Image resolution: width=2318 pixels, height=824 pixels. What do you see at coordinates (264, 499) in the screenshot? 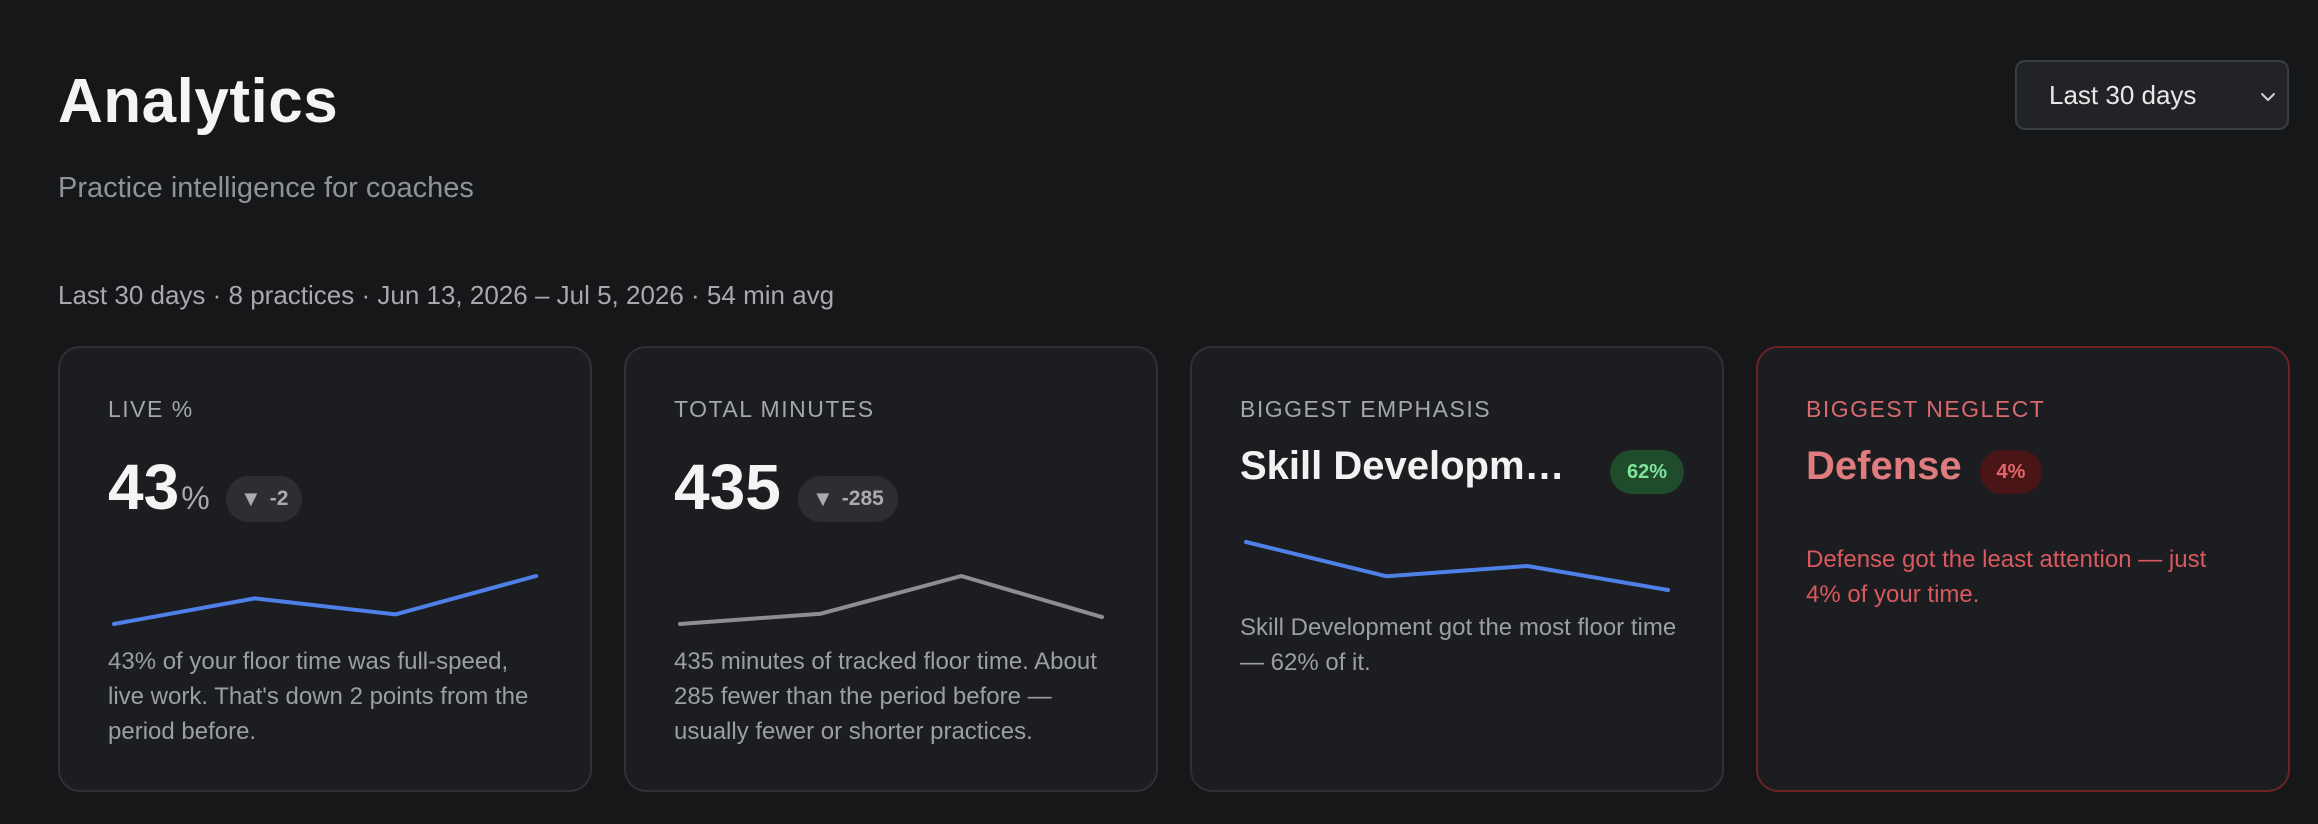
I see `delta-badge: ▼ -2` at bounding box center [264, 499].